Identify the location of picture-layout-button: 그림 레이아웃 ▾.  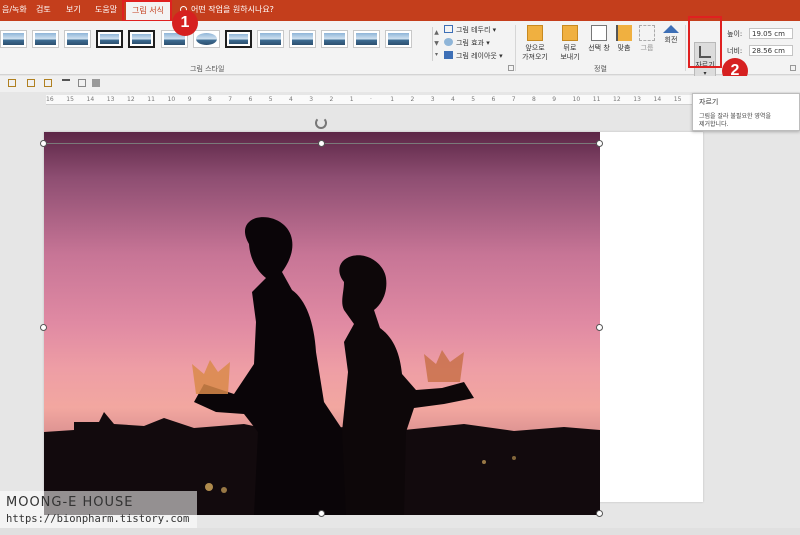
(473, 56).